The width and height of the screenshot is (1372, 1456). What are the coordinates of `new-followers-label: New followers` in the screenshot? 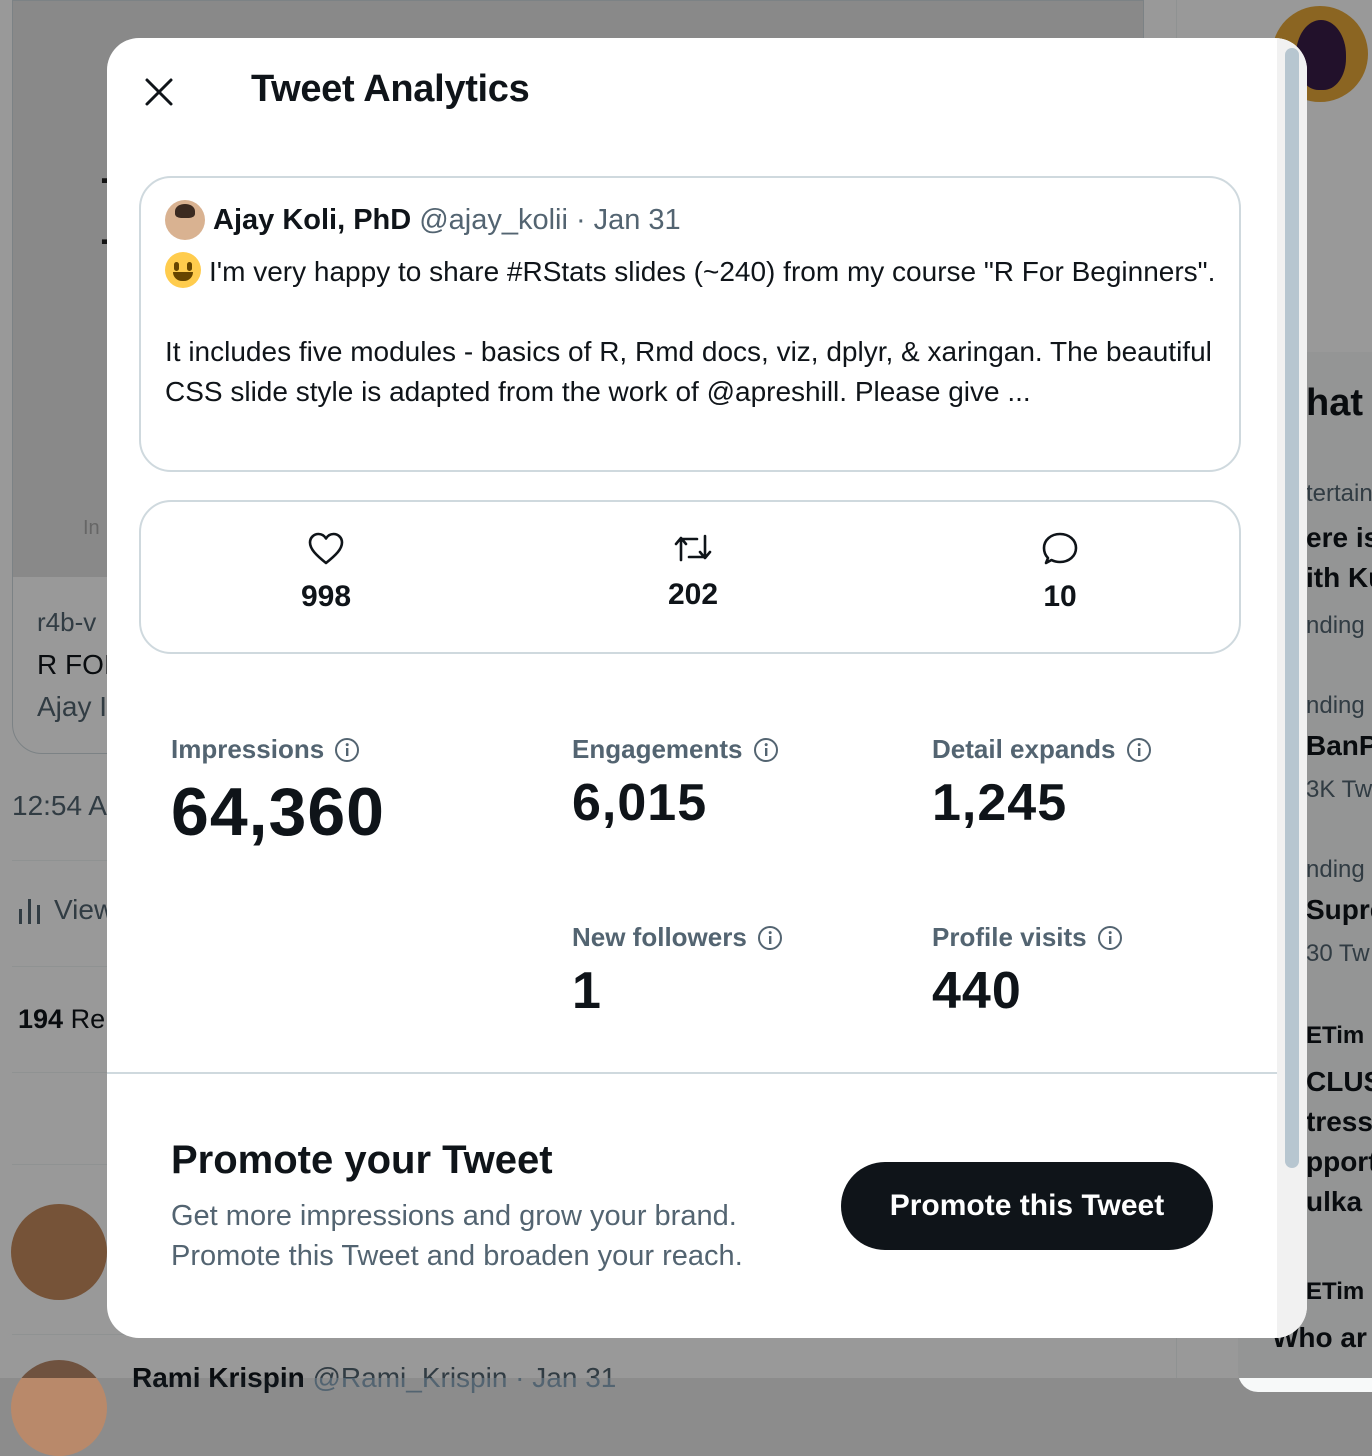 It's located at (659, 937).